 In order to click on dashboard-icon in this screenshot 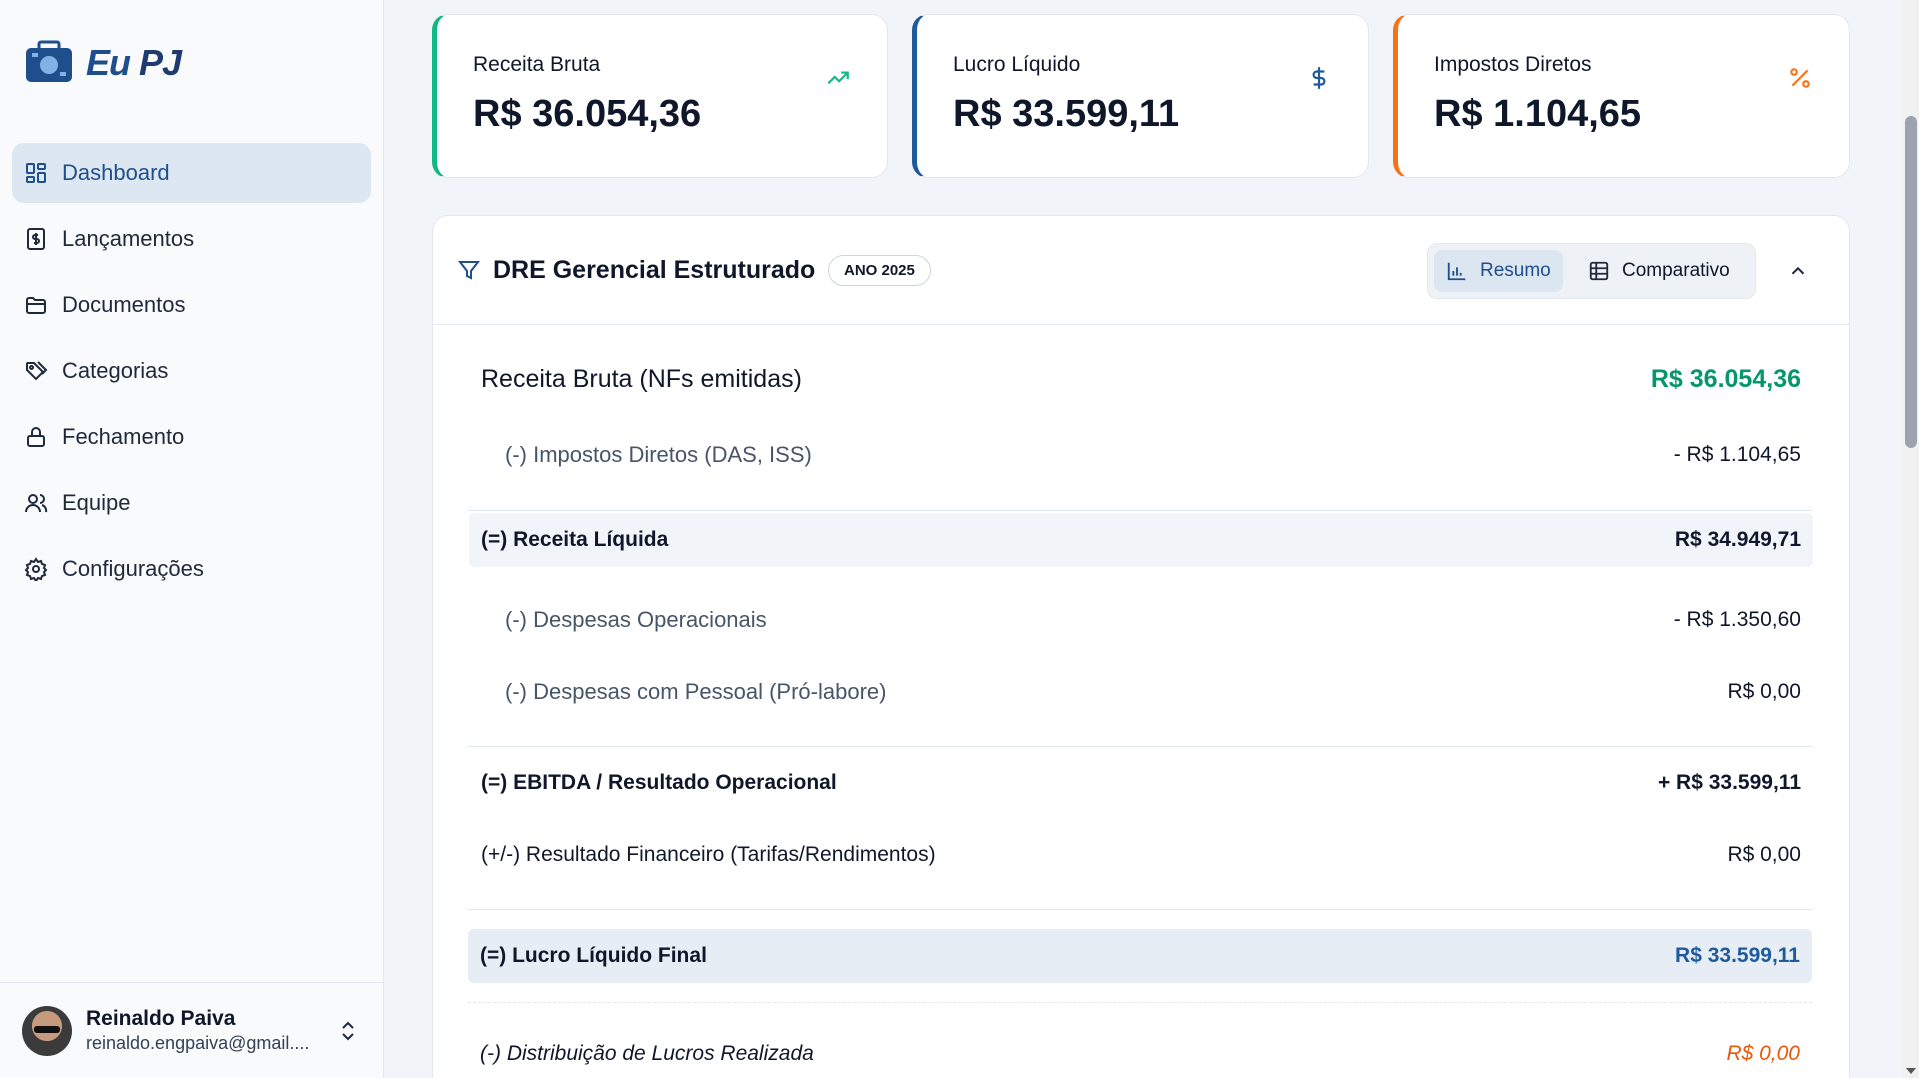, I will do `click(36, 173)`.